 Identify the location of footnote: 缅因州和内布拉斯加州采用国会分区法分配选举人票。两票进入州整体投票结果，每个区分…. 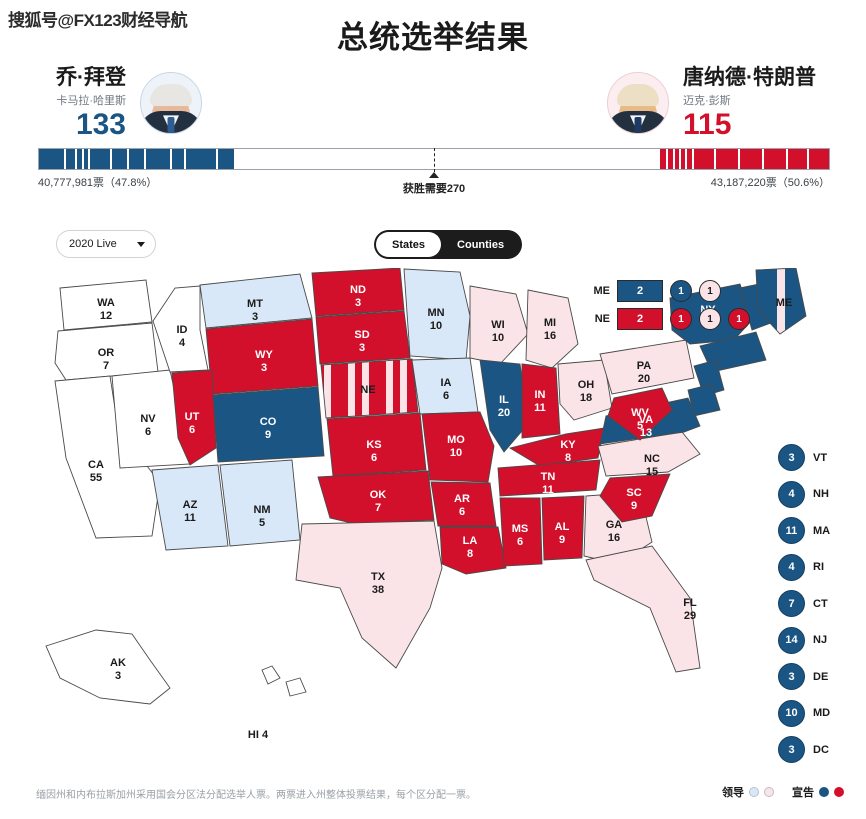
(256, 795).